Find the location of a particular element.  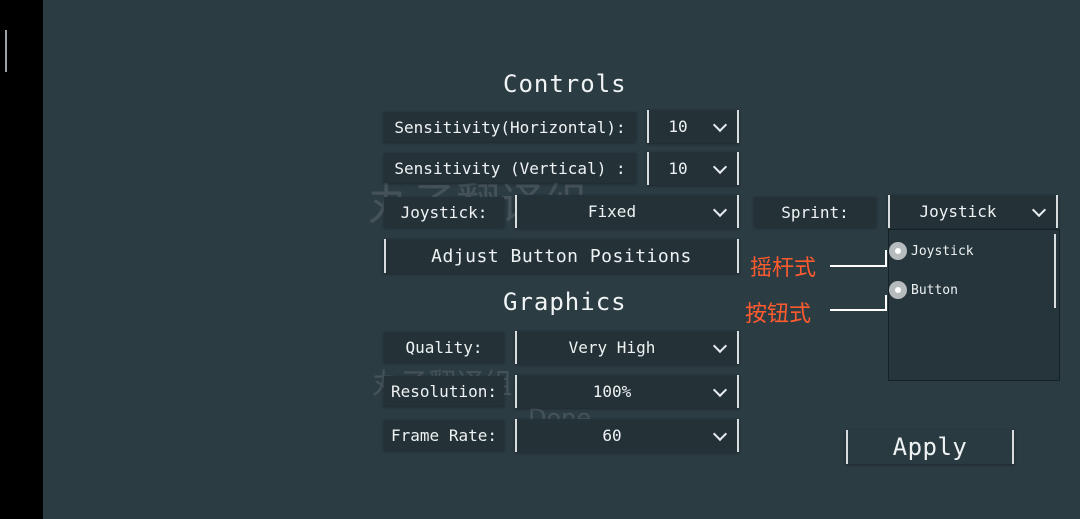

quality-label: Quality: is located at coordinates (444, 347).